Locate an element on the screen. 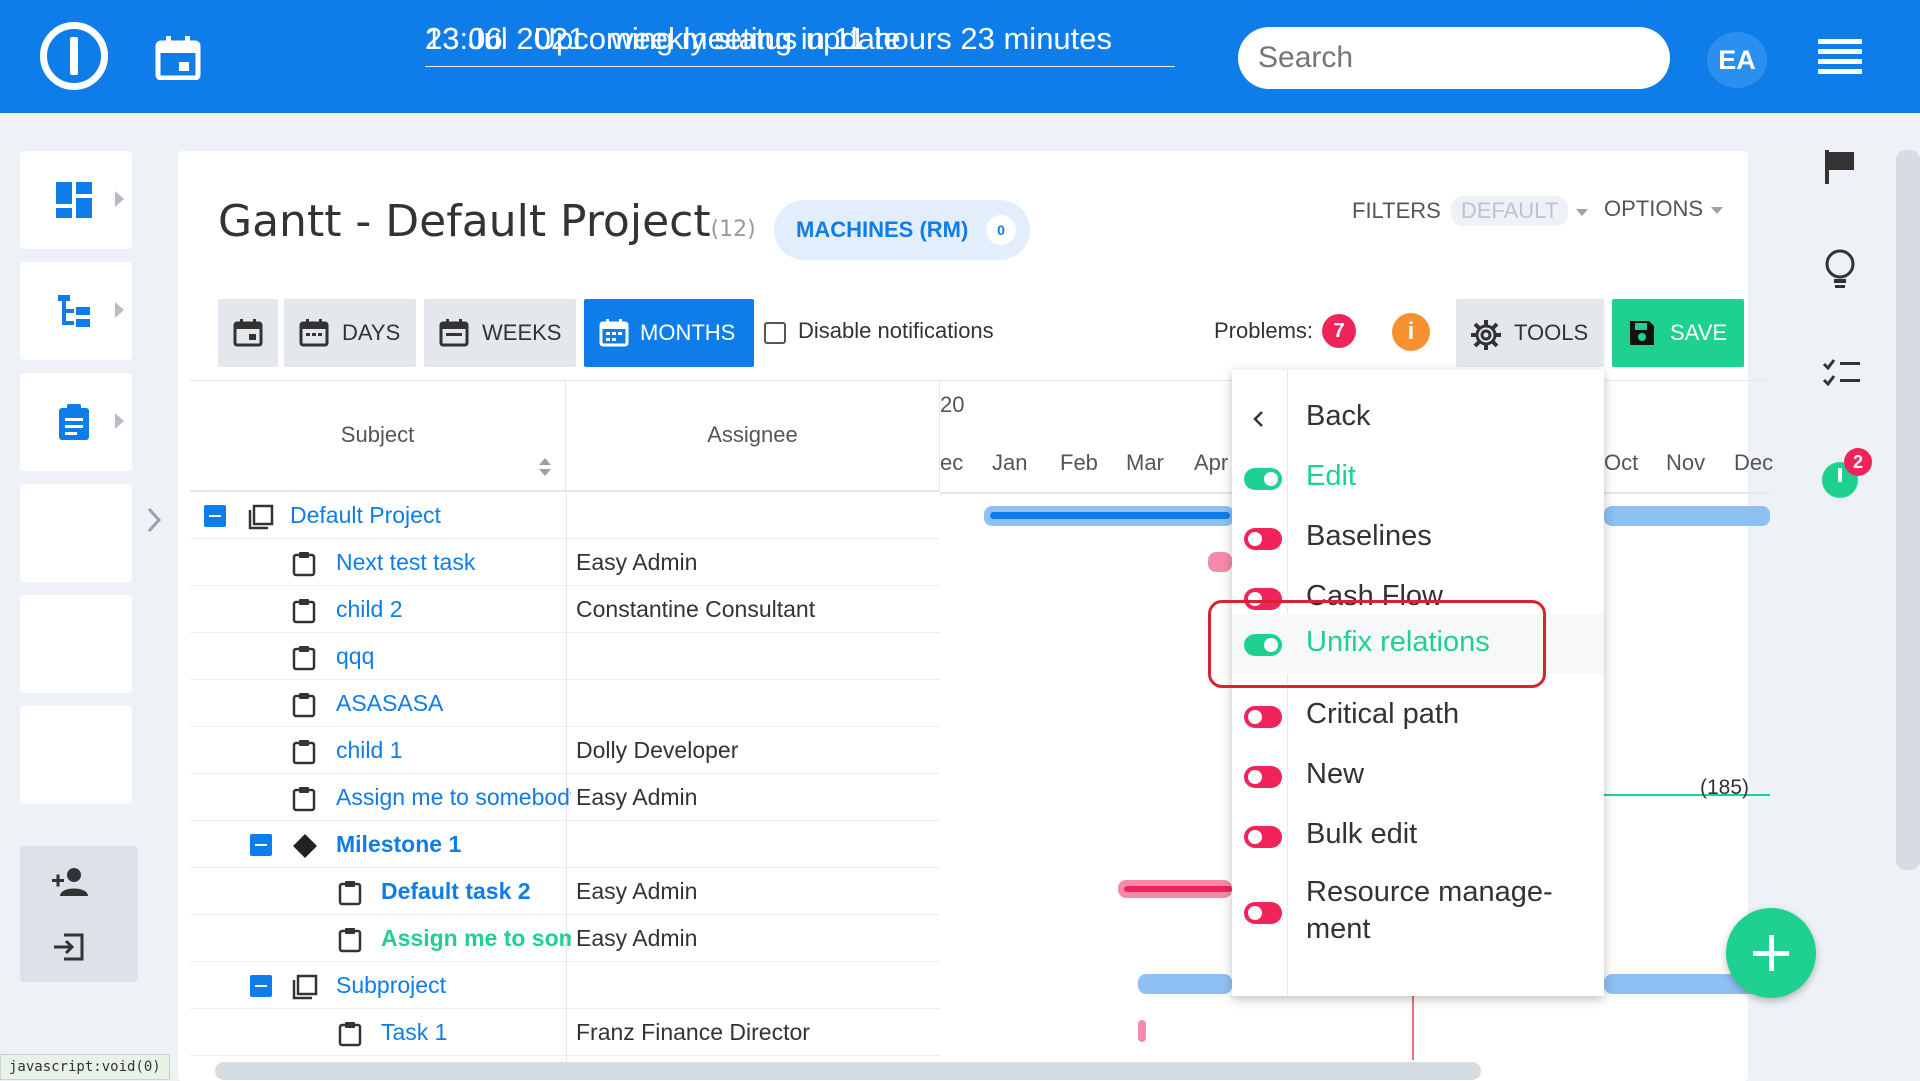  page-scrollbar is located at coordinates (1908, 510).